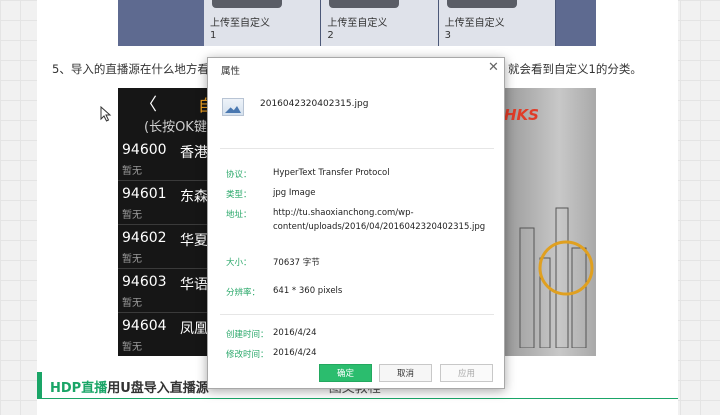 The width and height of the screenshot is (720, 415). Describe the element at coordinates (194, 285) in the screenshot. I see `channel-name: 华语` at that location.